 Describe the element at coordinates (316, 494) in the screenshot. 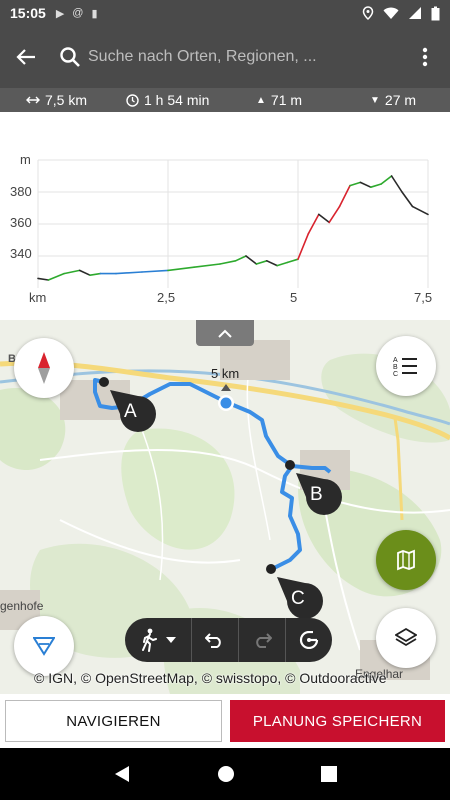

I see `waypoint-label: B` at that location.